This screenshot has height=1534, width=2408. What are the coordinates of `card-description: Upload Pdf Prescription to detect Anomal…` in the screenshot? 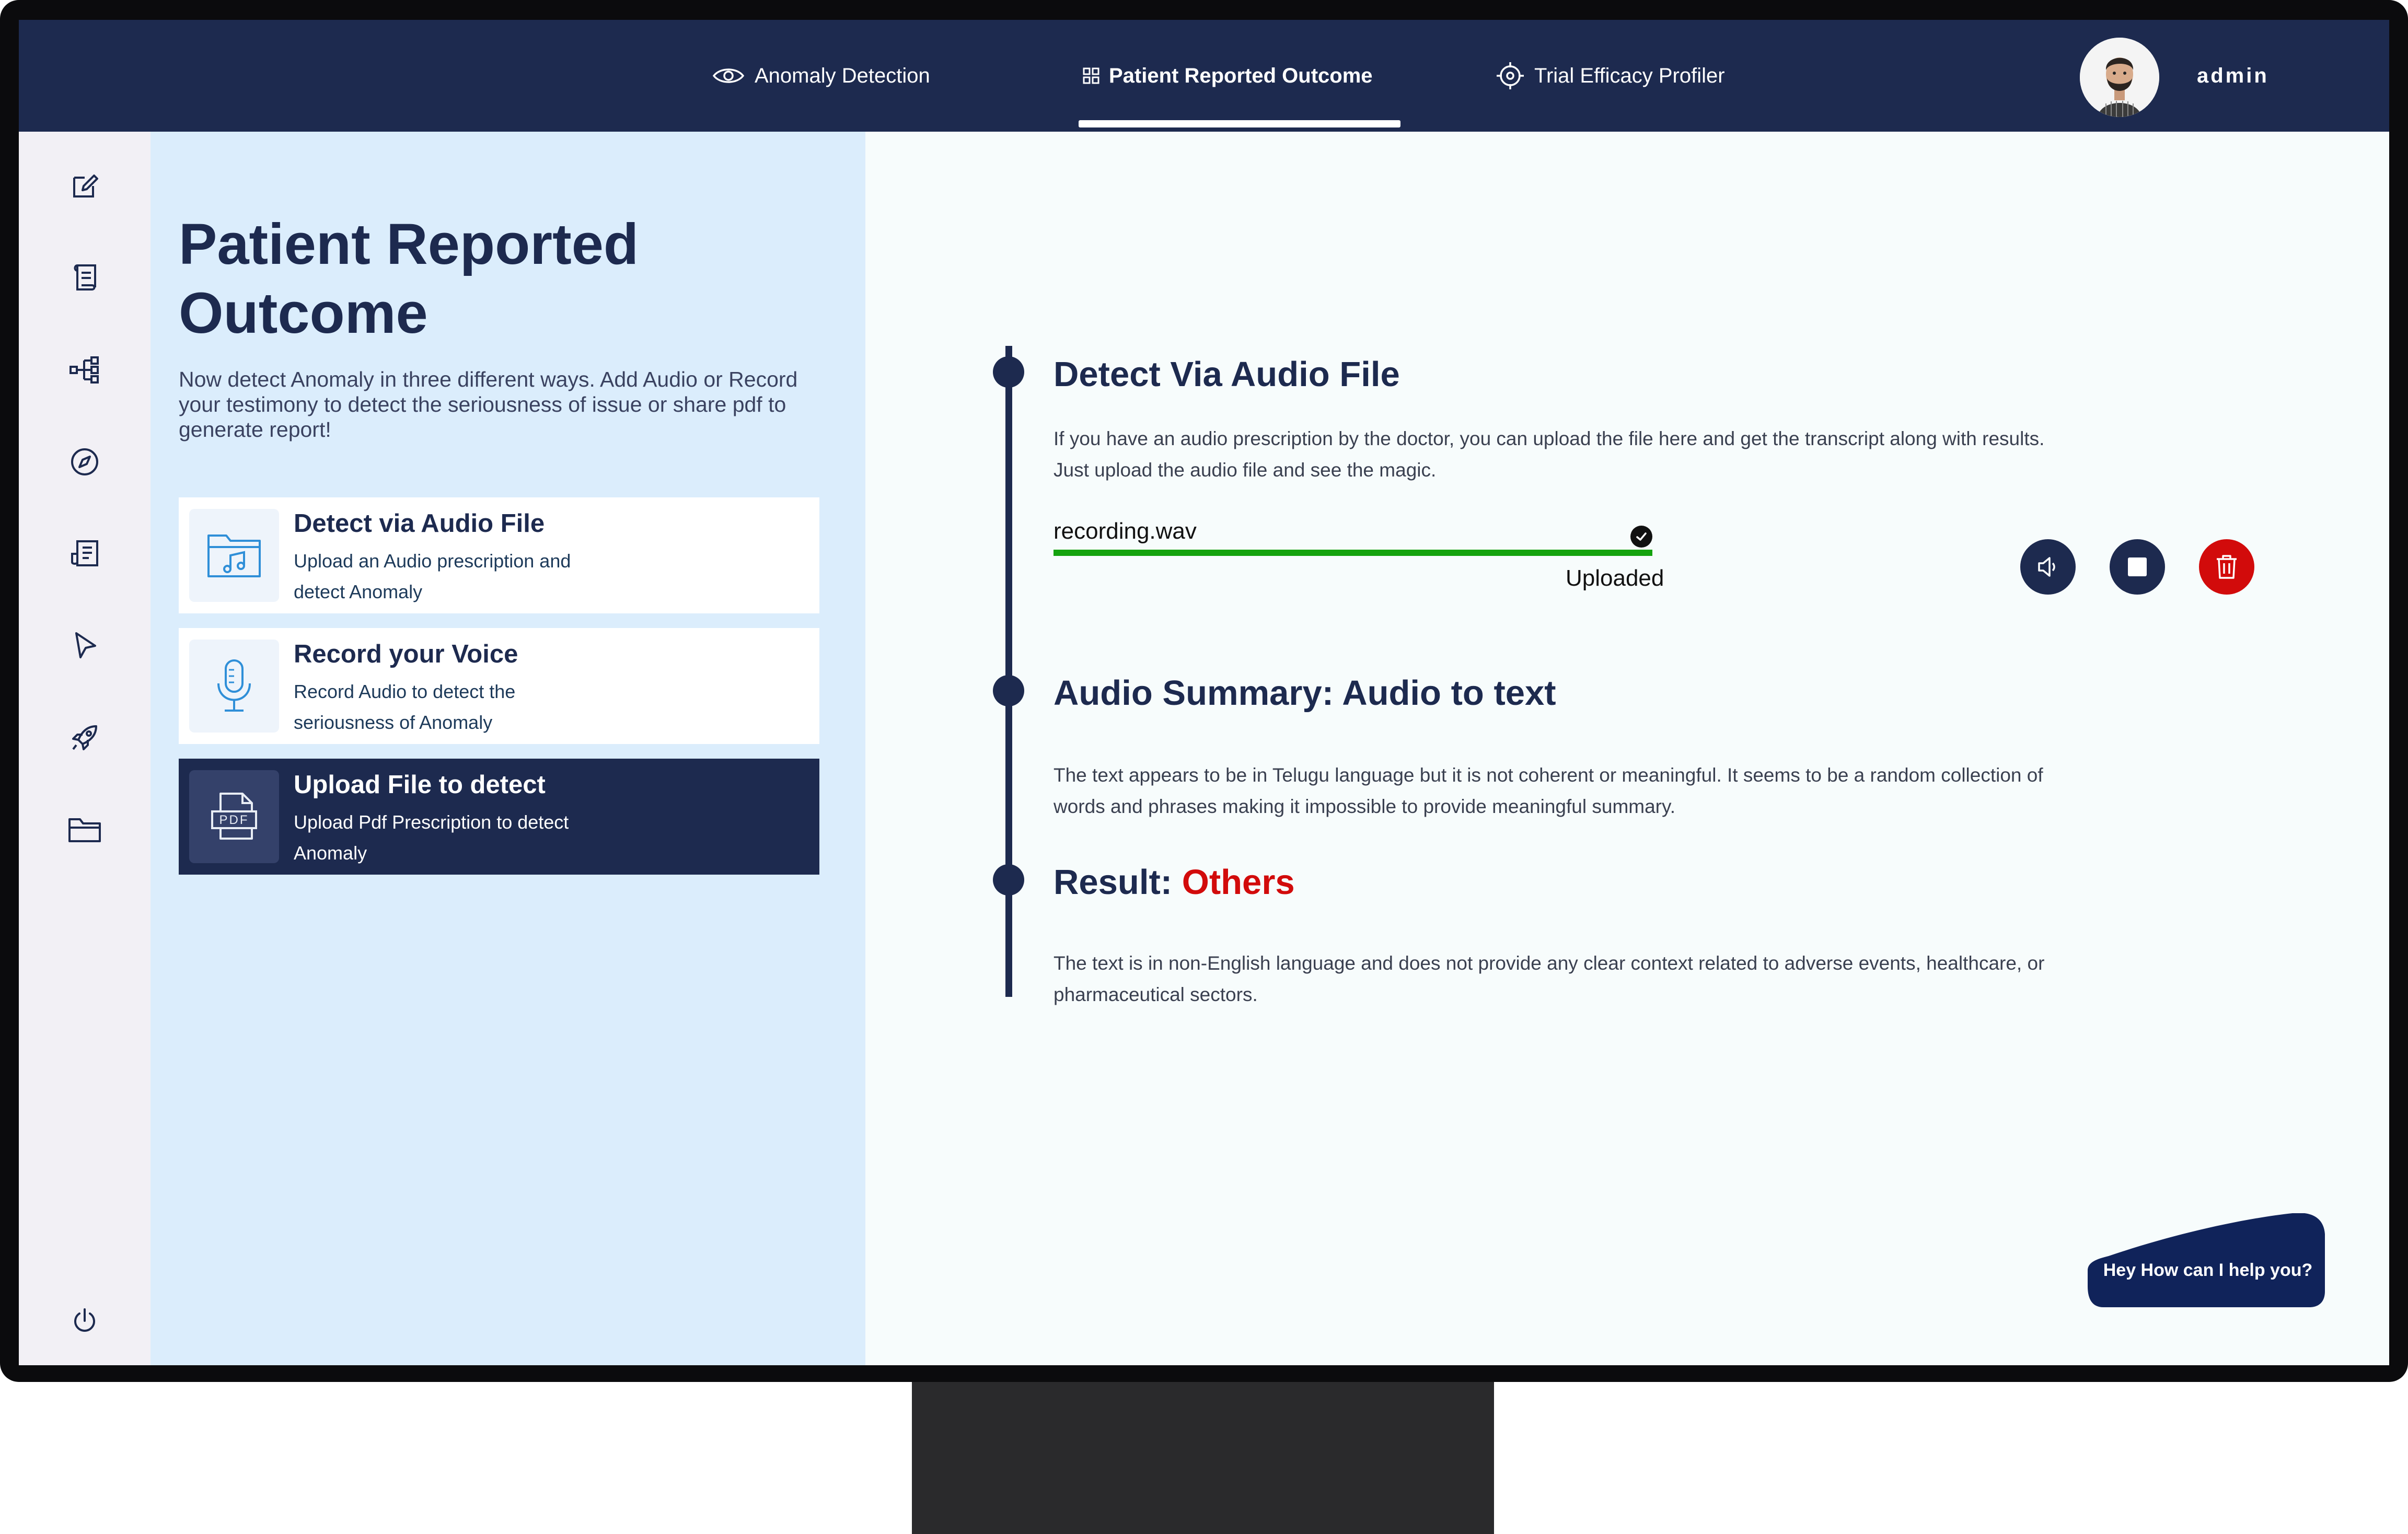 It's located at (431, 838).